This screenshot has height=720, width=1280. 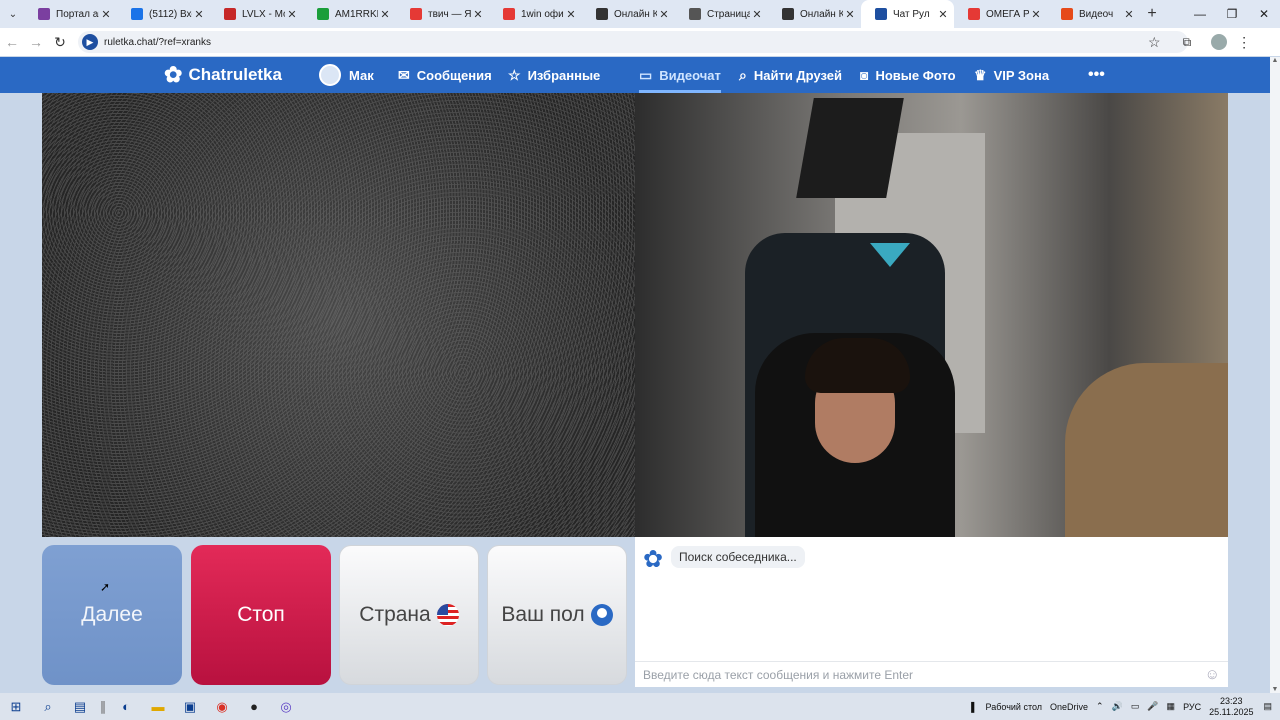 I want to click on nav-label: Видеочат, so click(x=690, y=75).